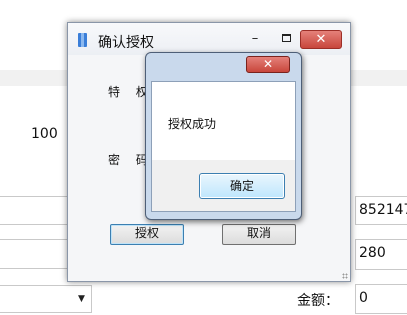 Image resolution: width=407 pixels, height=315 pixels. I want to click on value-100-text: 100, so click(44, 134).